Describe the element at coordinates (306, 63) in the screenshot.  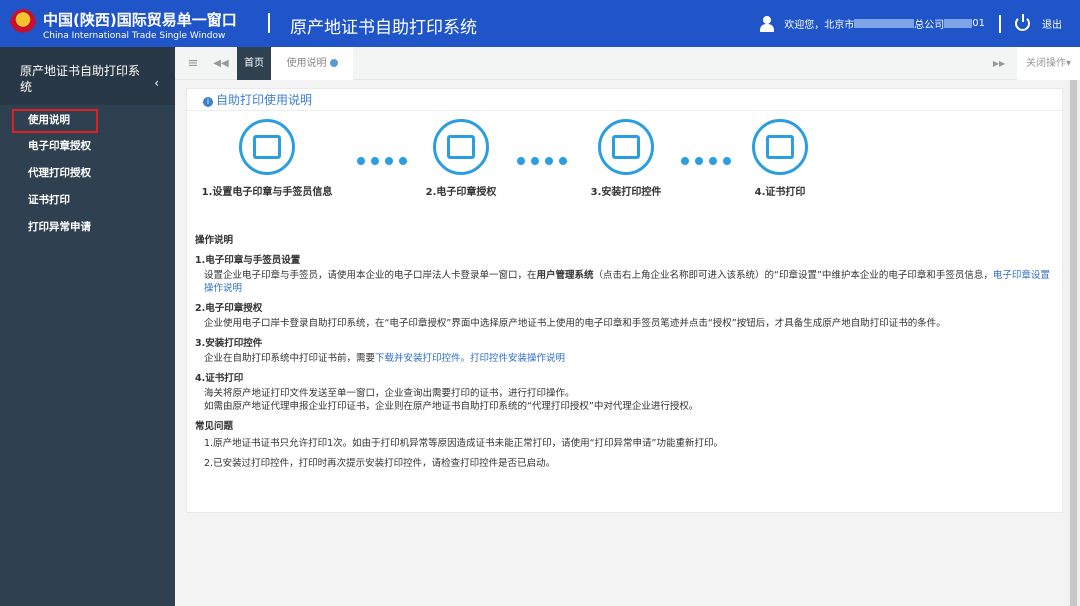
I see `tab-label: 使用说明` at that location.